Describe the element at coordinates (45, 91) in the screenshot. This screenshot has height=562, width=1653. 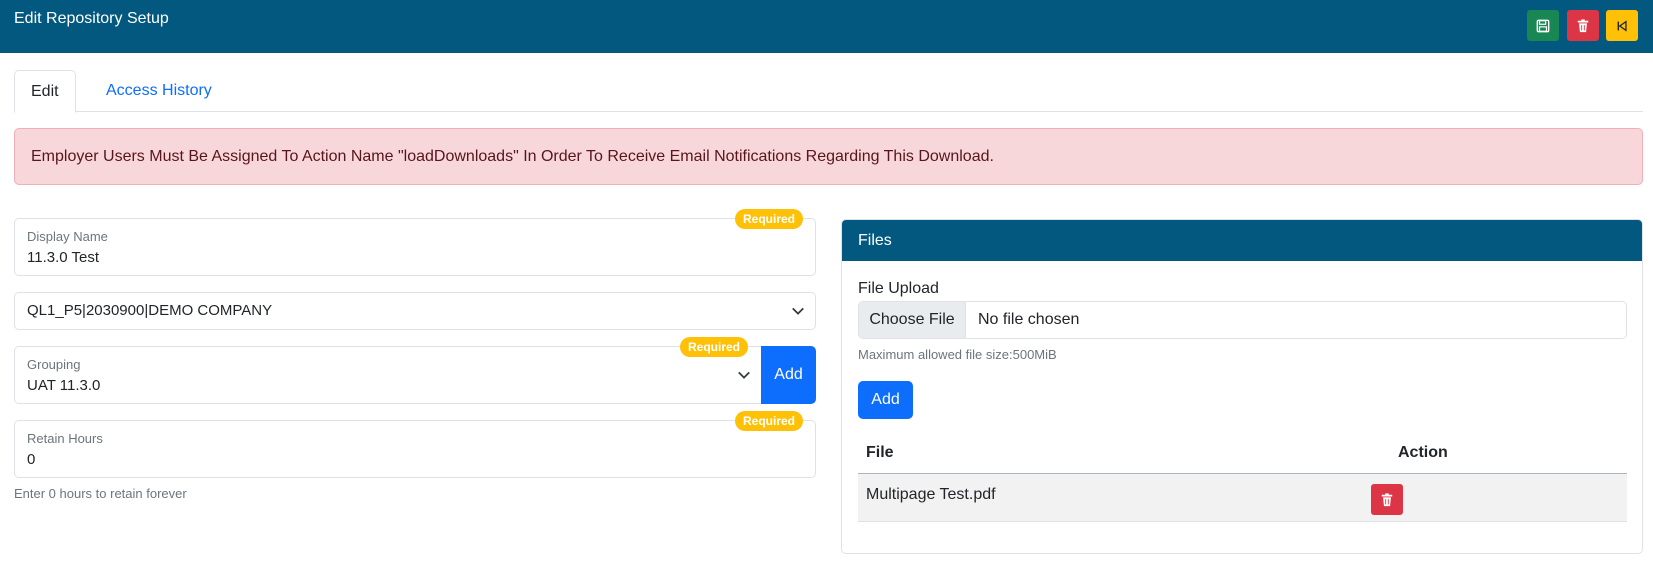
I see `tab-edit: Edit` at that location.